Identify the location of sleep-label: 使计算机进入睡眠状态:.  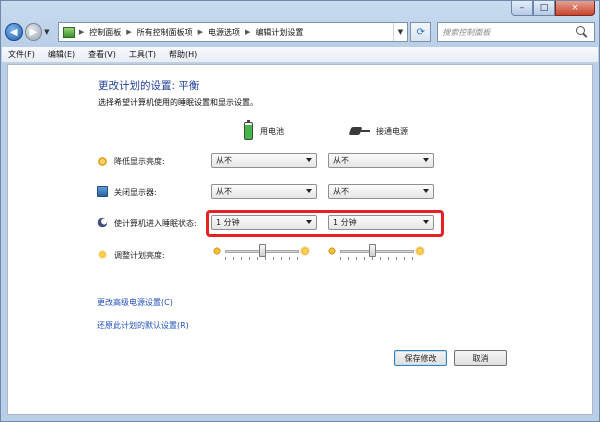
(155, 223).